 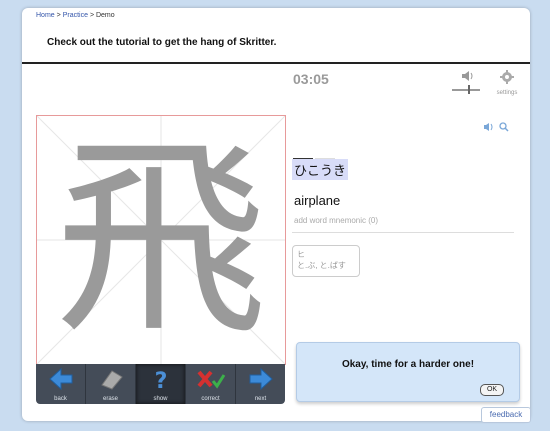 What do you see at coordinates (320, 169) in the screenshot?
I see `word-reading: ひこうき` at bounding box center [320, 169].